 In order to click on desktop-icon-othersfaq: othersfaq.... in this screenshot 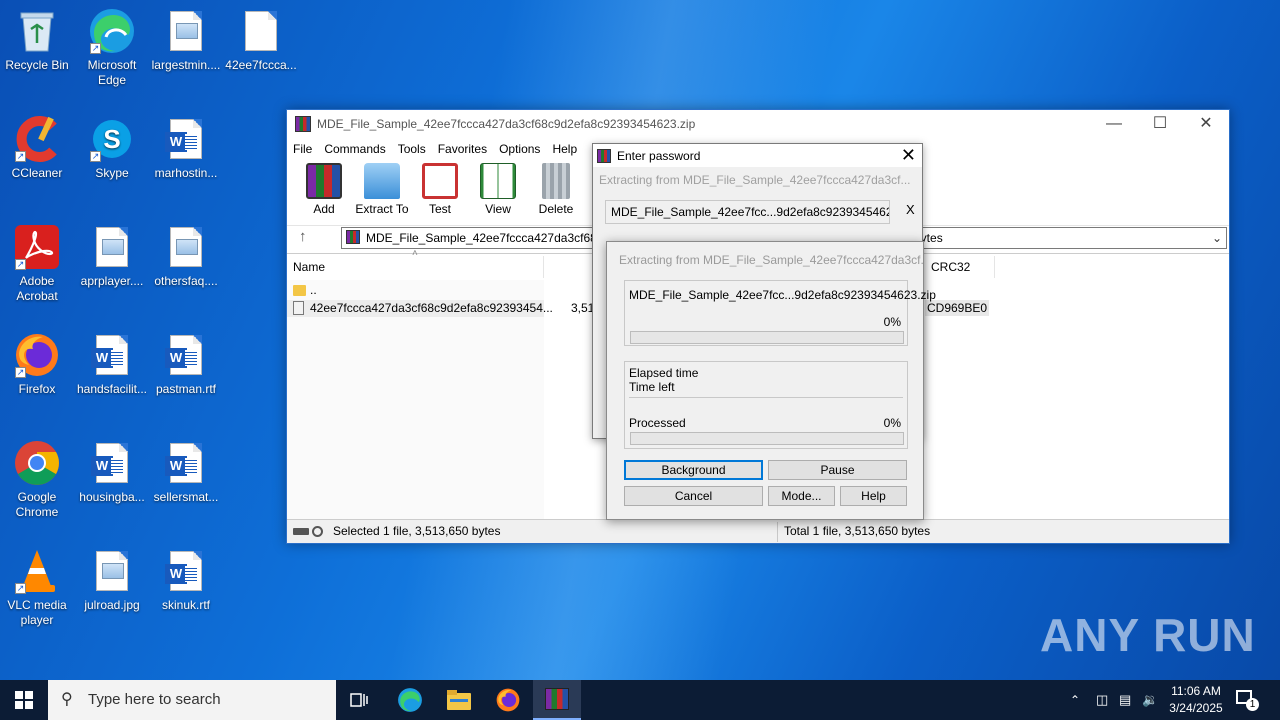, I will do `click(186, 256)`.